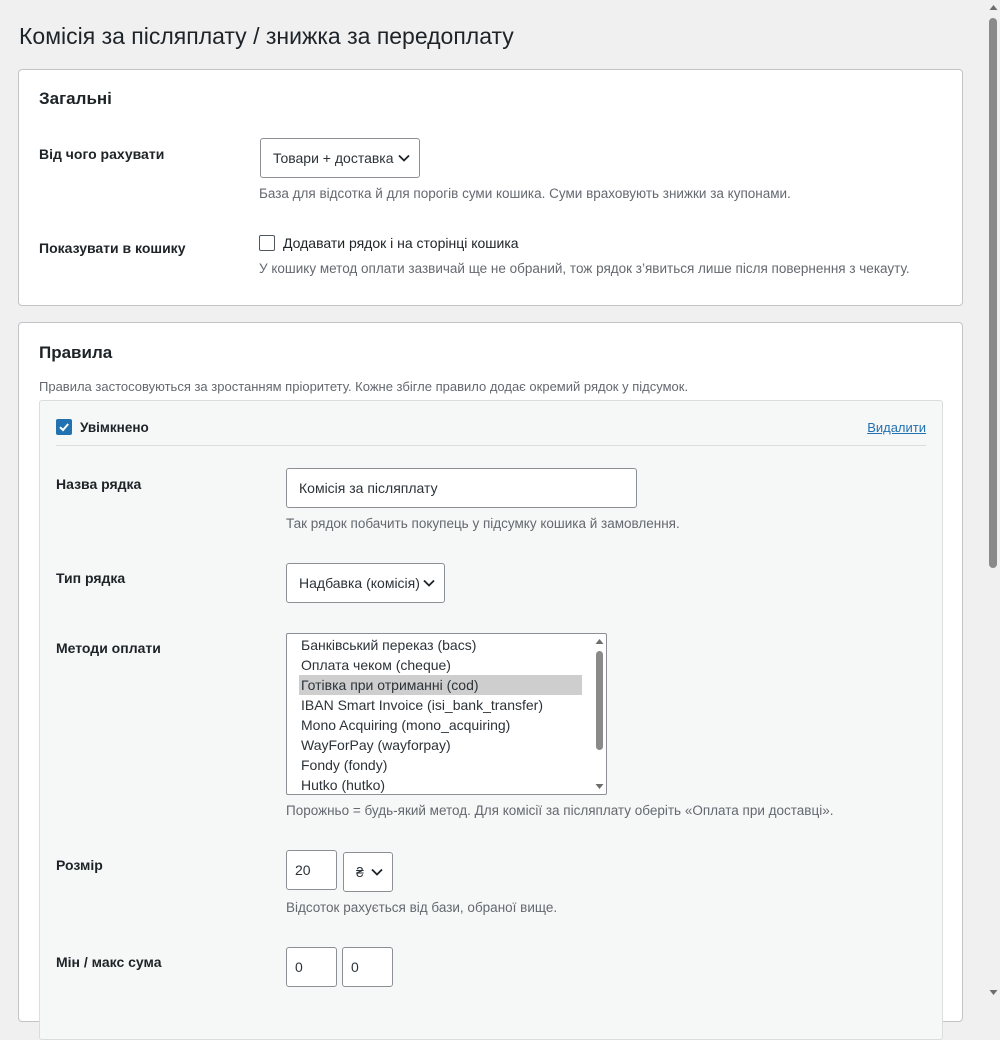 The width and height of the screenshot is (1000, 1040). Describe the element at coordinates (91, 578) in the screenshot. I see `rule-type-label: Тип рядка` at that location.